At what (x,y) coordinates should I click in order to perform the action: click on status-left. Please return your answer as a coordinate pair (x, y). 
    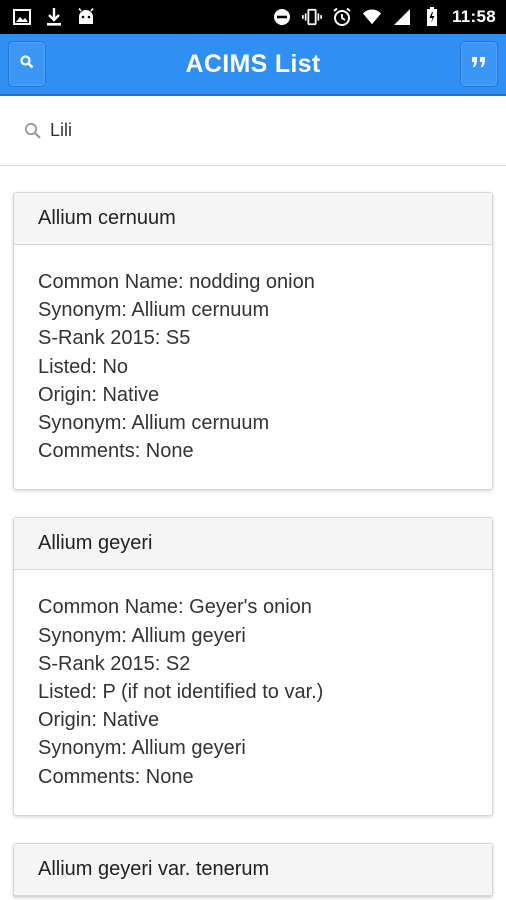
    Looking at the image, I should click on (54, 17).